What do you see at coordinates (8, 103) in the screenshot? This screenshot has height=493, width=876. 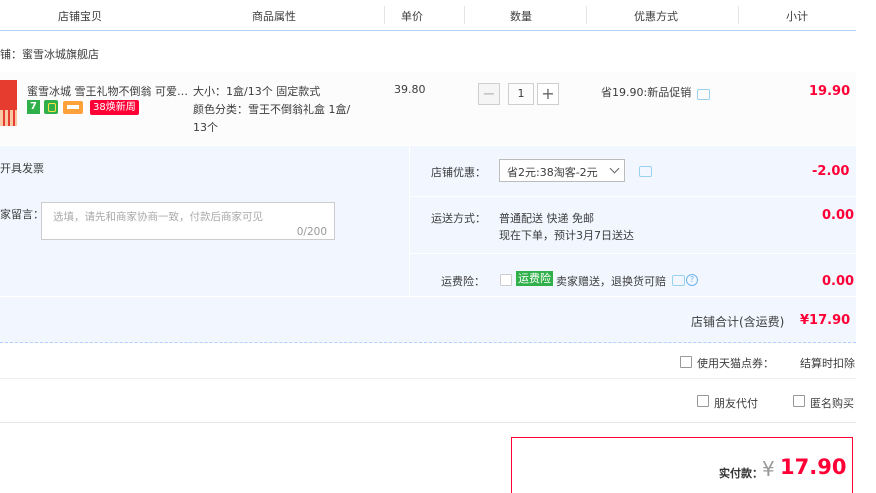 I see `product-thumbnail` at bounding box center [8, 103].